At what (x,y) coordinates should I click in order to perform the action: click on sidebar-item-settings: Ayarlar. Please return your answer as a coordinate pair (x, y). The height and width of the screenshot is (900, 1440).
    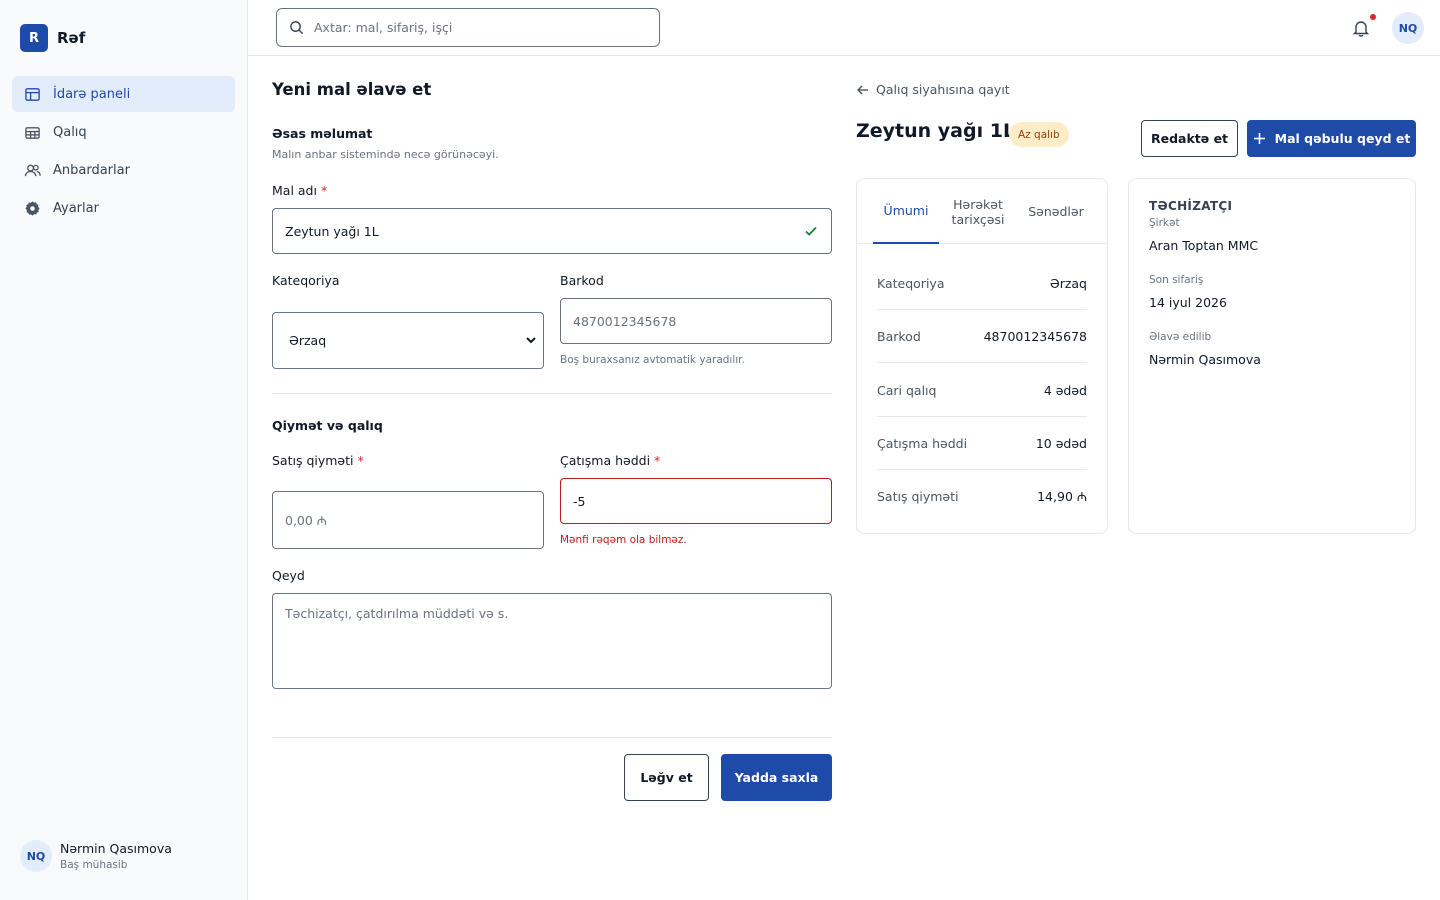
    Looking at the image, I should click on (123, 208).